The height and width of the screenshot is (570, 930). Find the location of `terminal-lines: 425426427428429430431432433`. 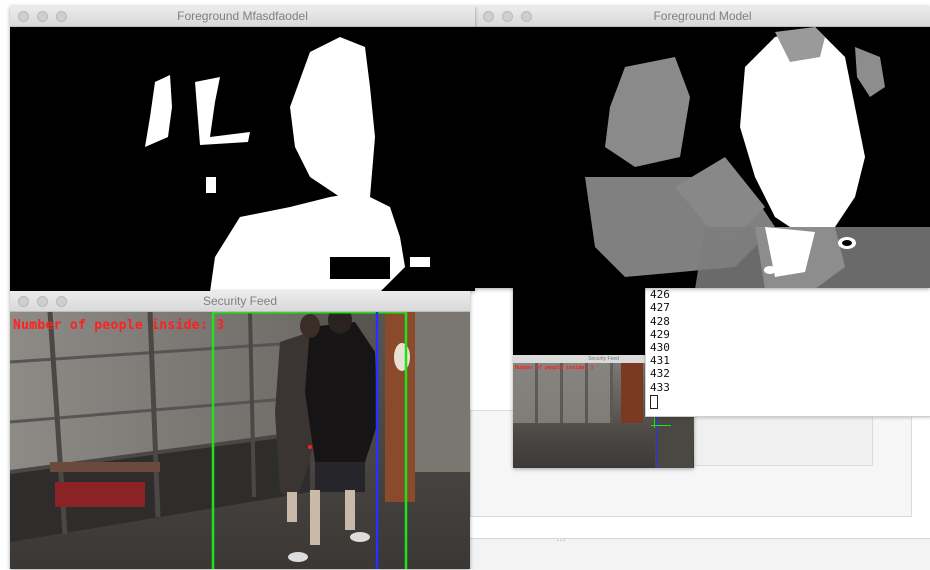

terminal-lines: 425426427428429430431432433 is located at coordinates (658, 348).